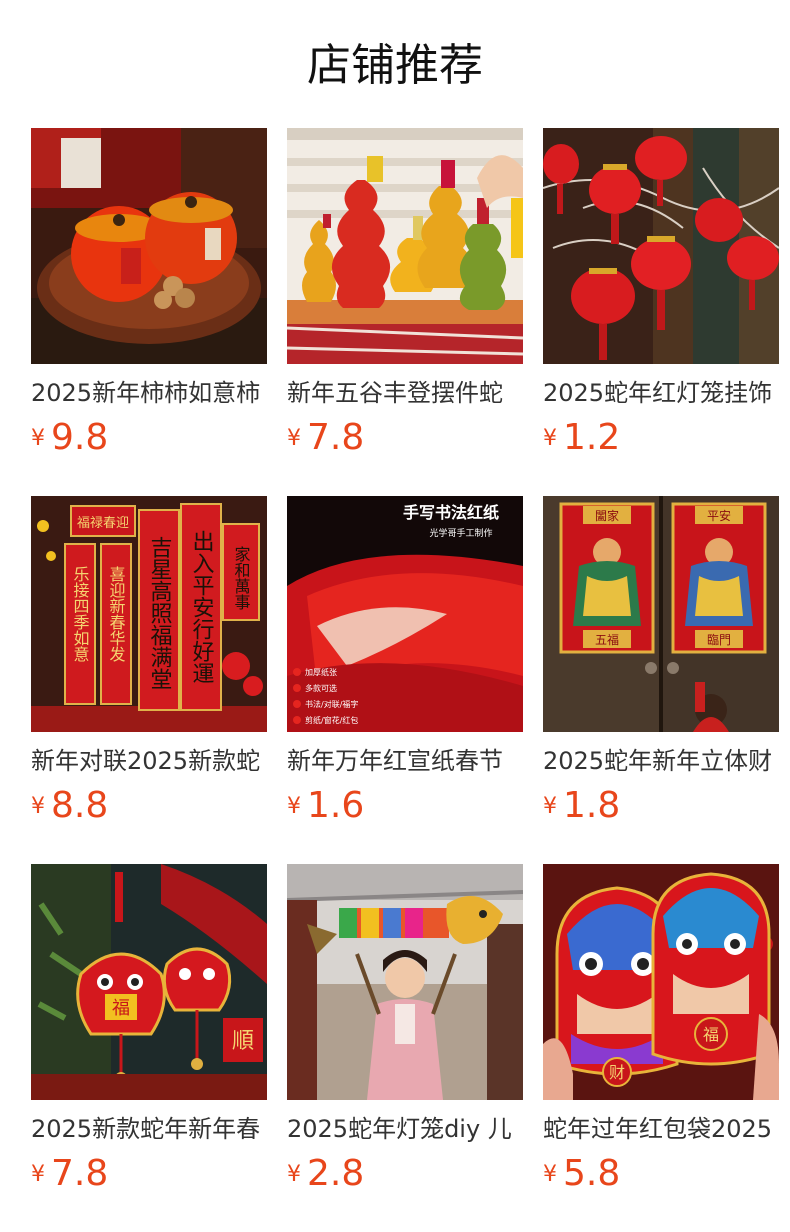  Describe the element at coordinates (711, 1034) in the screenshot. I see `envelope-right-text: 福` at that location.